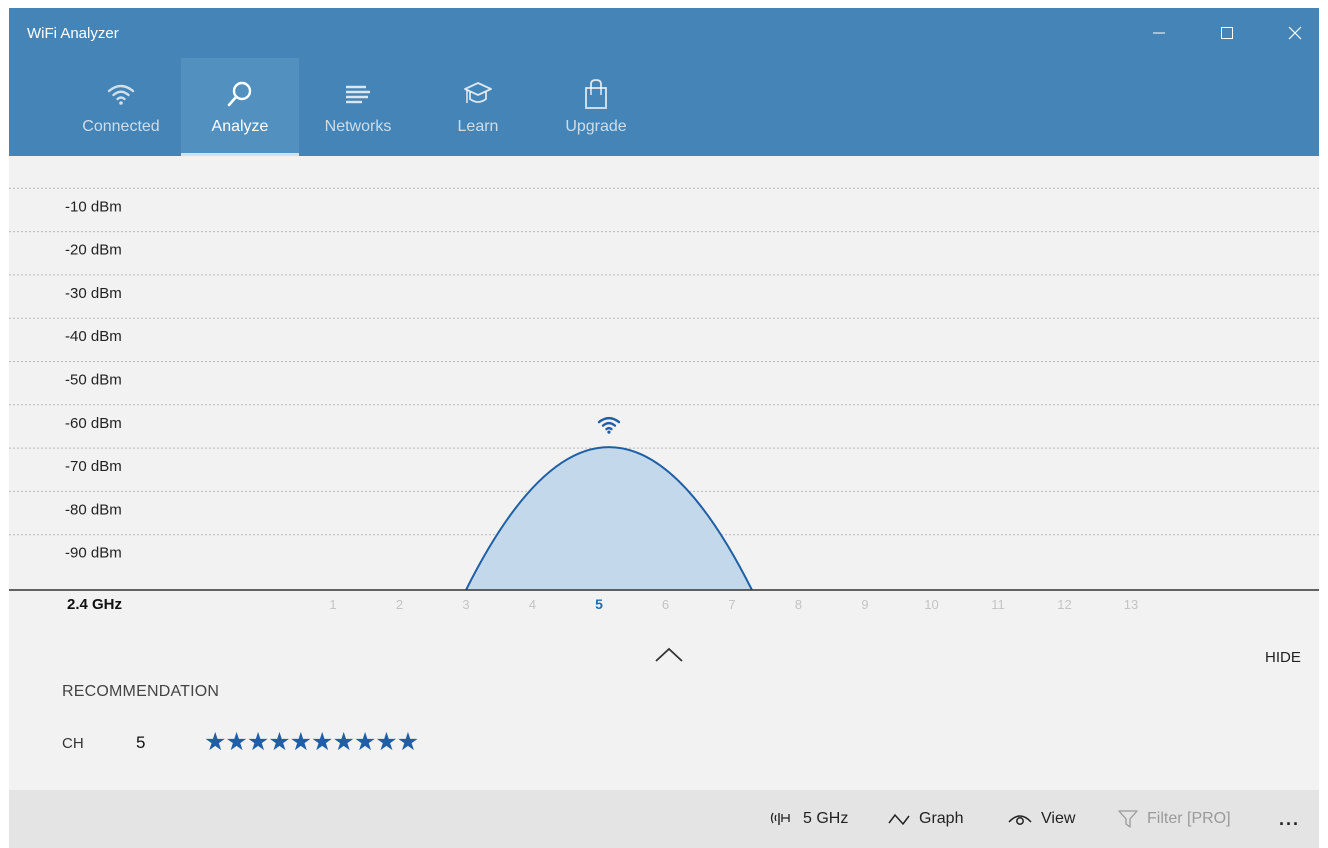 Image resolution: width=1328 pixels, height=848 pixels. Describe the element at coordinates (941, 818) in the screenshot. I see `graph-button-label: Graph` at that location.